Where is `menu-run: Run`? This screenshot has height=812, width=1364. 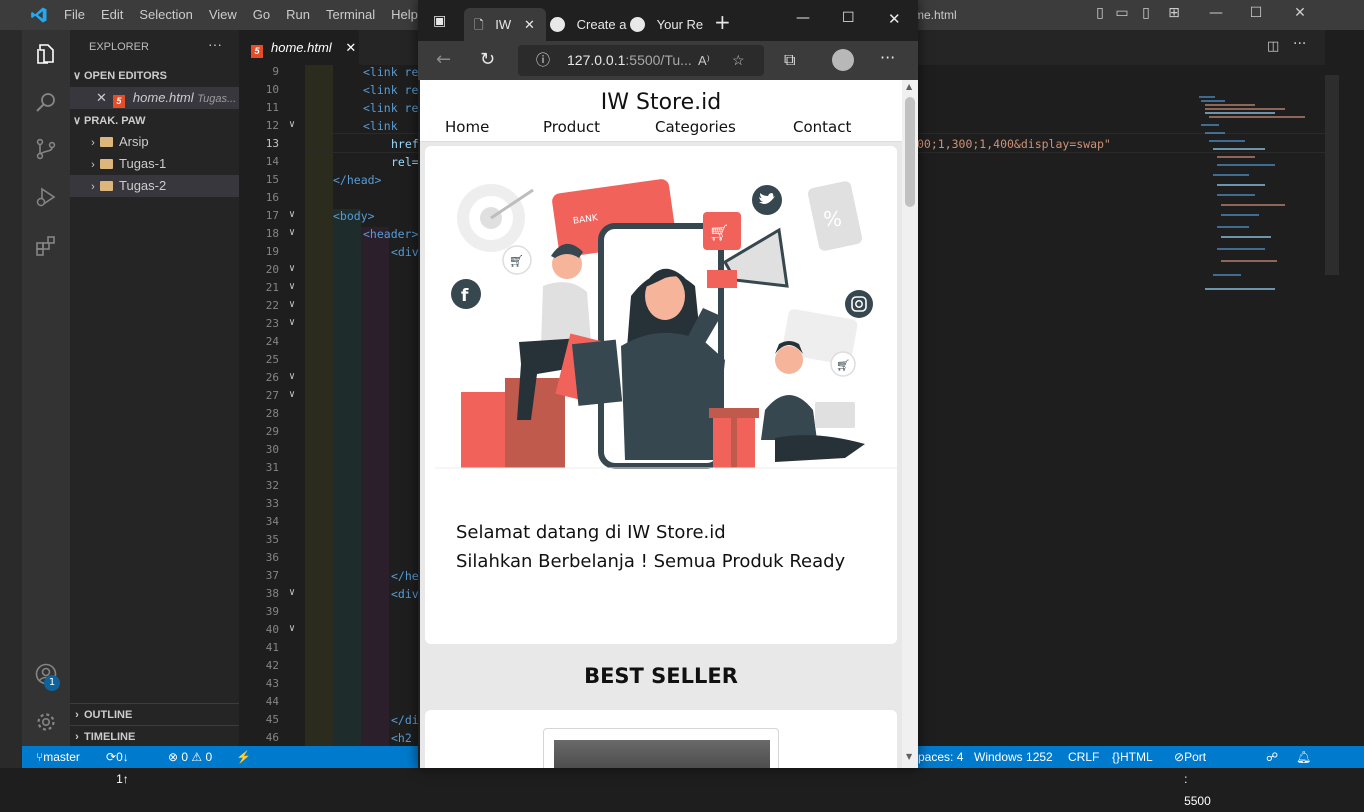 menu-run: Run is located at coordinates (298, 14).